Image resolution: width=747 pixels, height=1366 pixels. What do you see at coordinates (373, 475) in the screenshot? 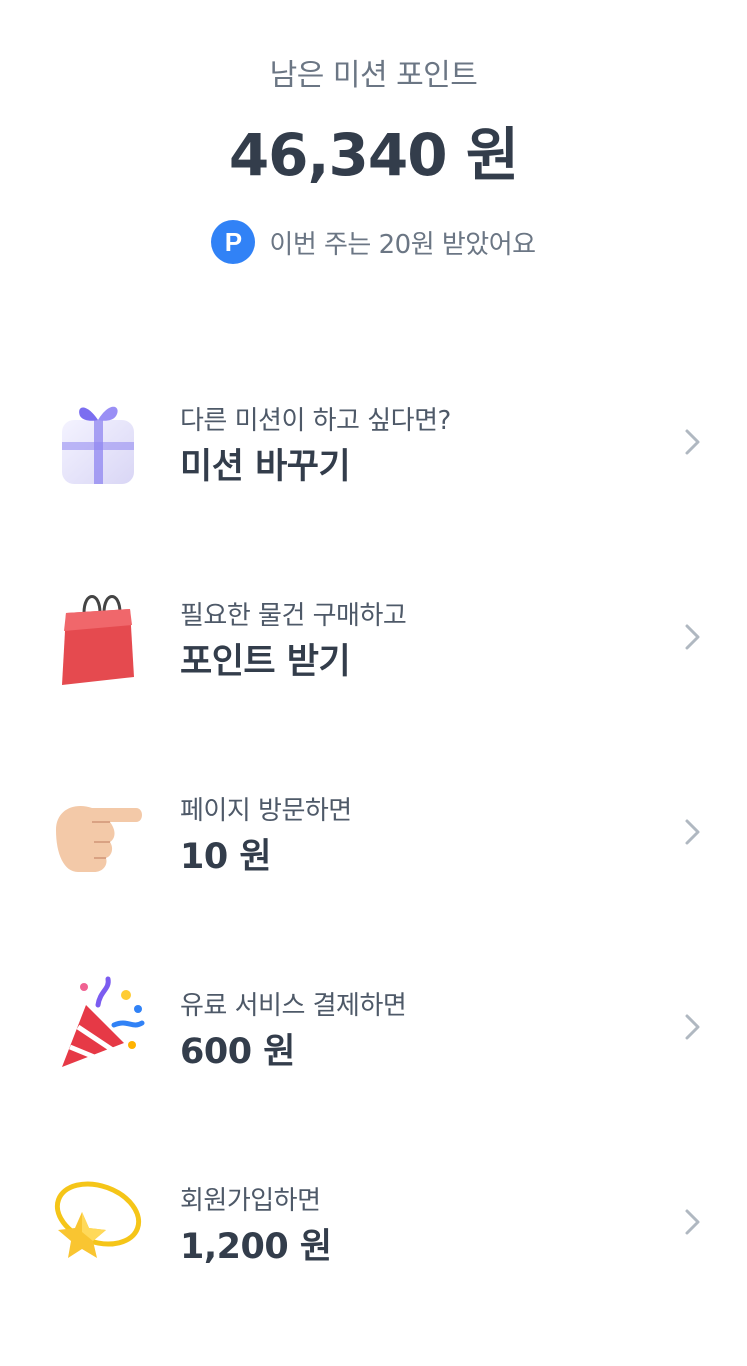
I see `mission-item-change-mission: 다른 미션이 하고 싶다면? 미션 바꾸기` at bounding box center [373, 475].